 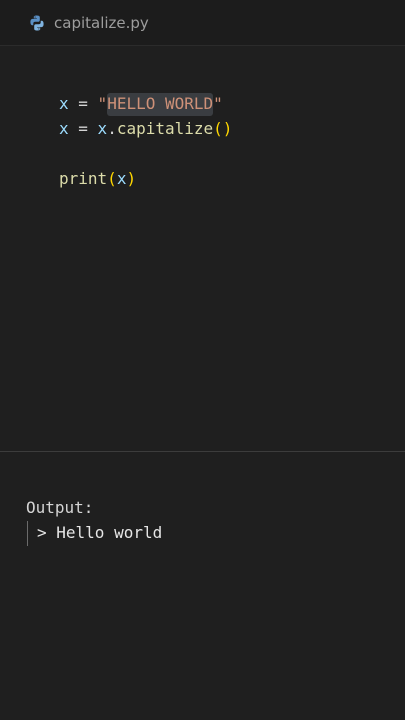 What do you see at coordinates (218, 103) in the screenshot?
I see `token-quote-close: "` at bounding box center [218, 103].